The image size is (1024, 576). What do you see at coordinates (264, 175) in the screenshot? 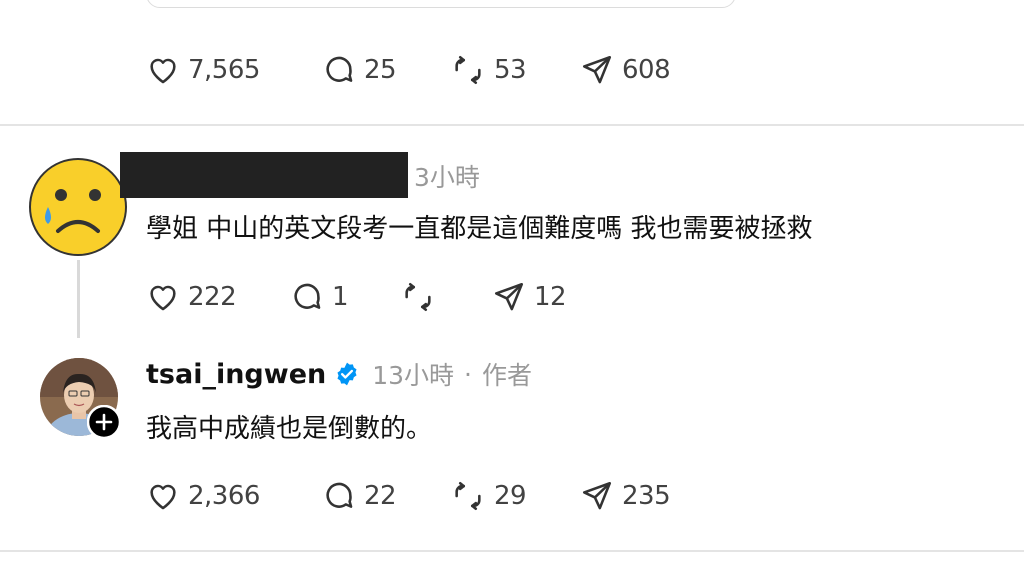
I see `redacted-username` at bounding box center [264, 175].